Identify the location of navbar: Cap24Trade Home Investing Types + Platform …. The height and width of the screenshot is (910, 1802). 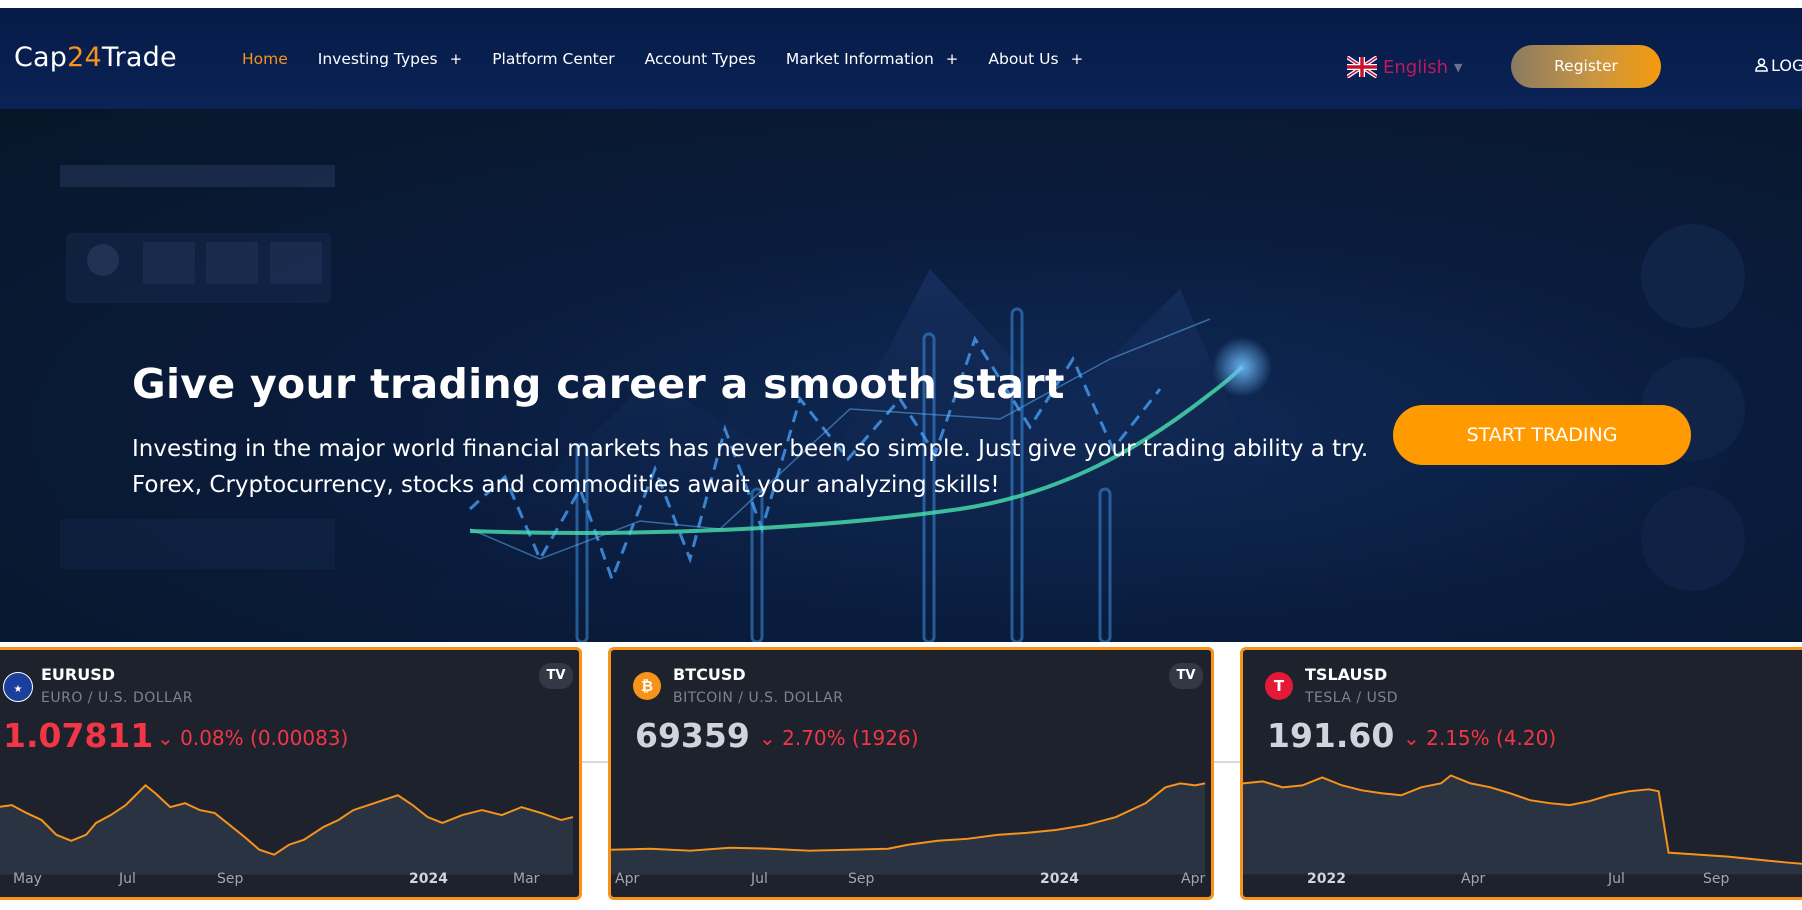
(901, 58).